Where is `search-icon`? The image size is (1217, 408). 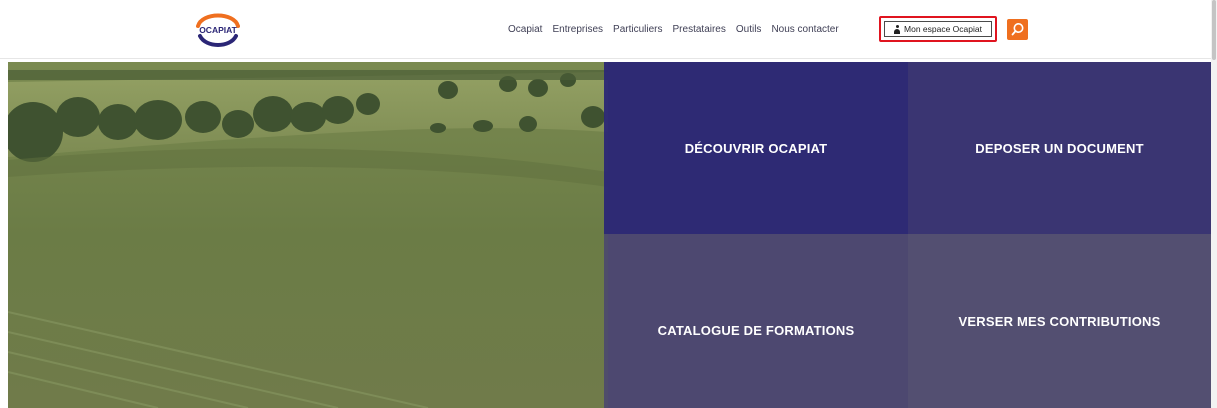 search-icon is located at coordinates (1017, 29).